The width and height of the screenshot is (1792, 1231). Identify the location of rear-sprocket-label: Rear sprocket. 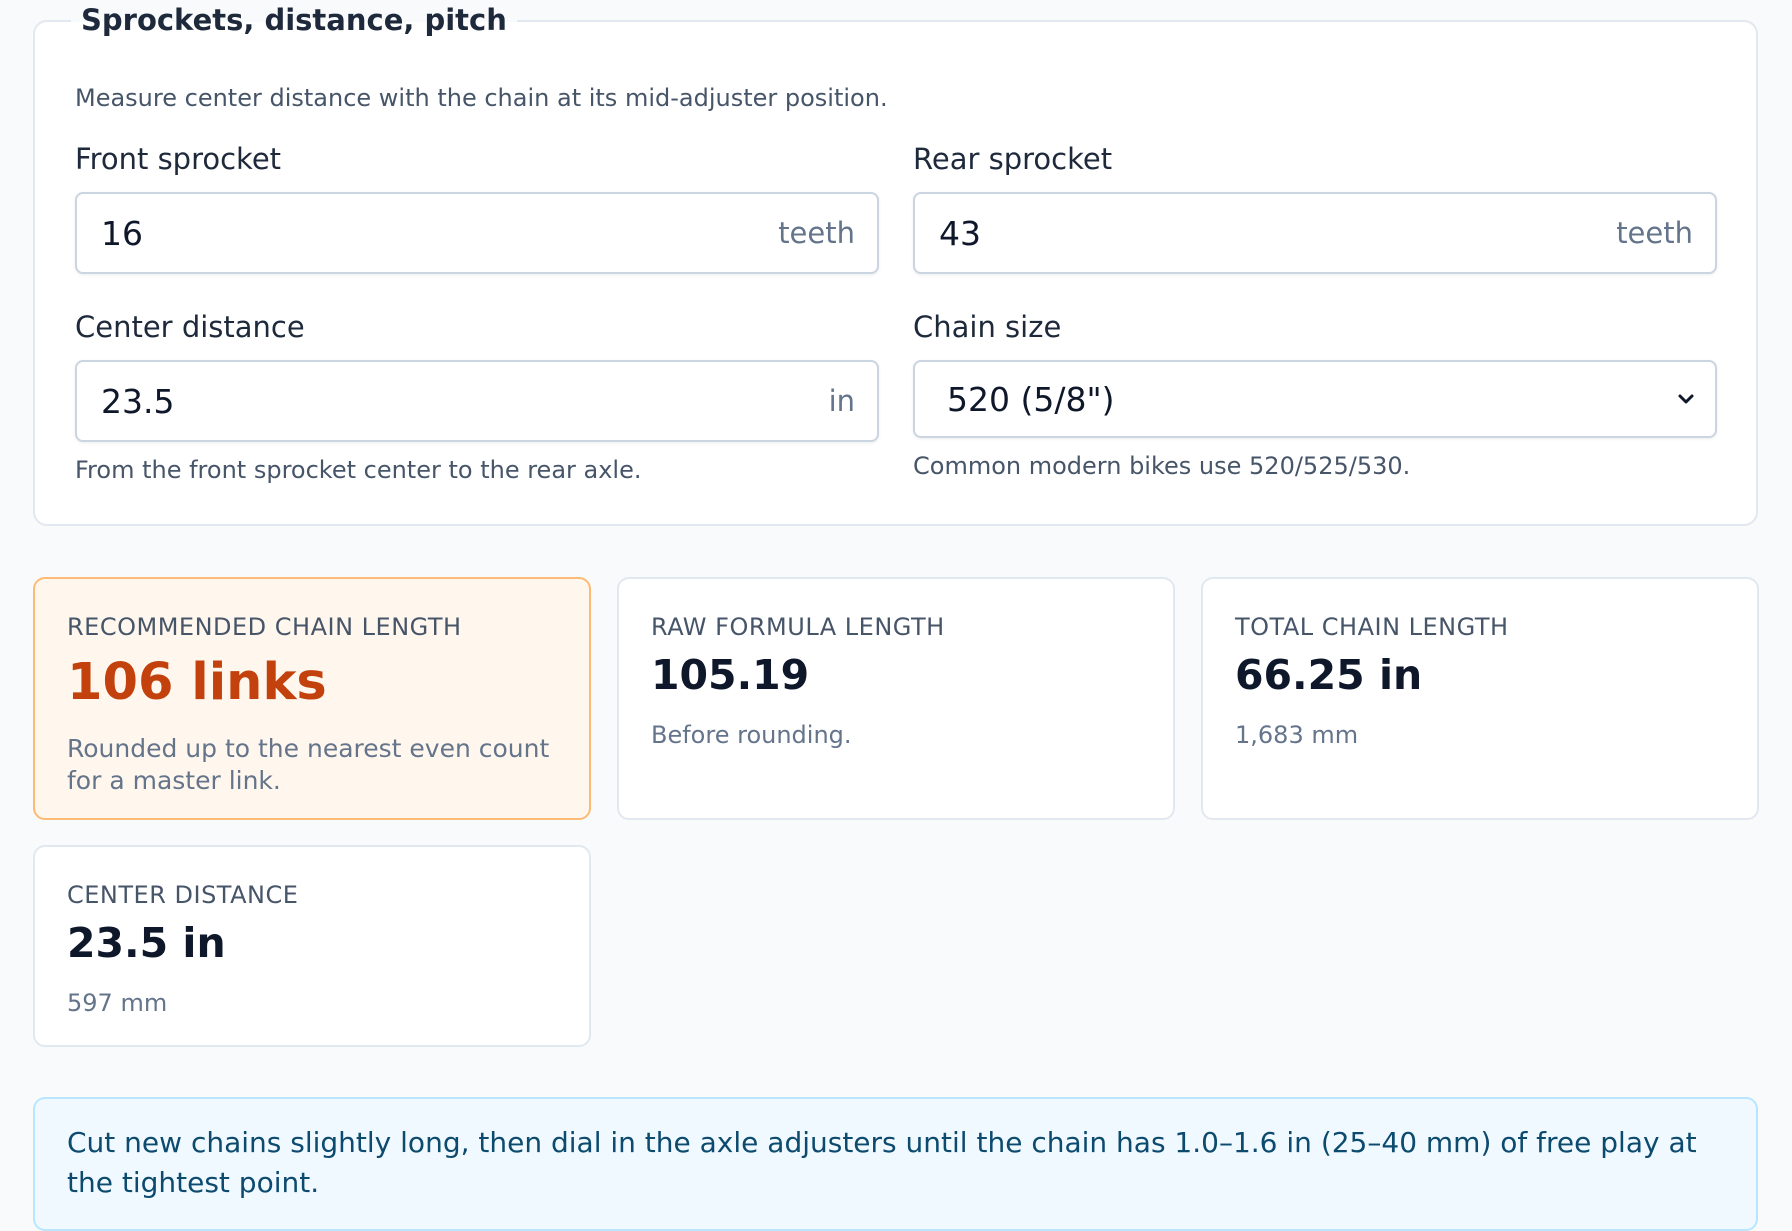
(1013, 159).